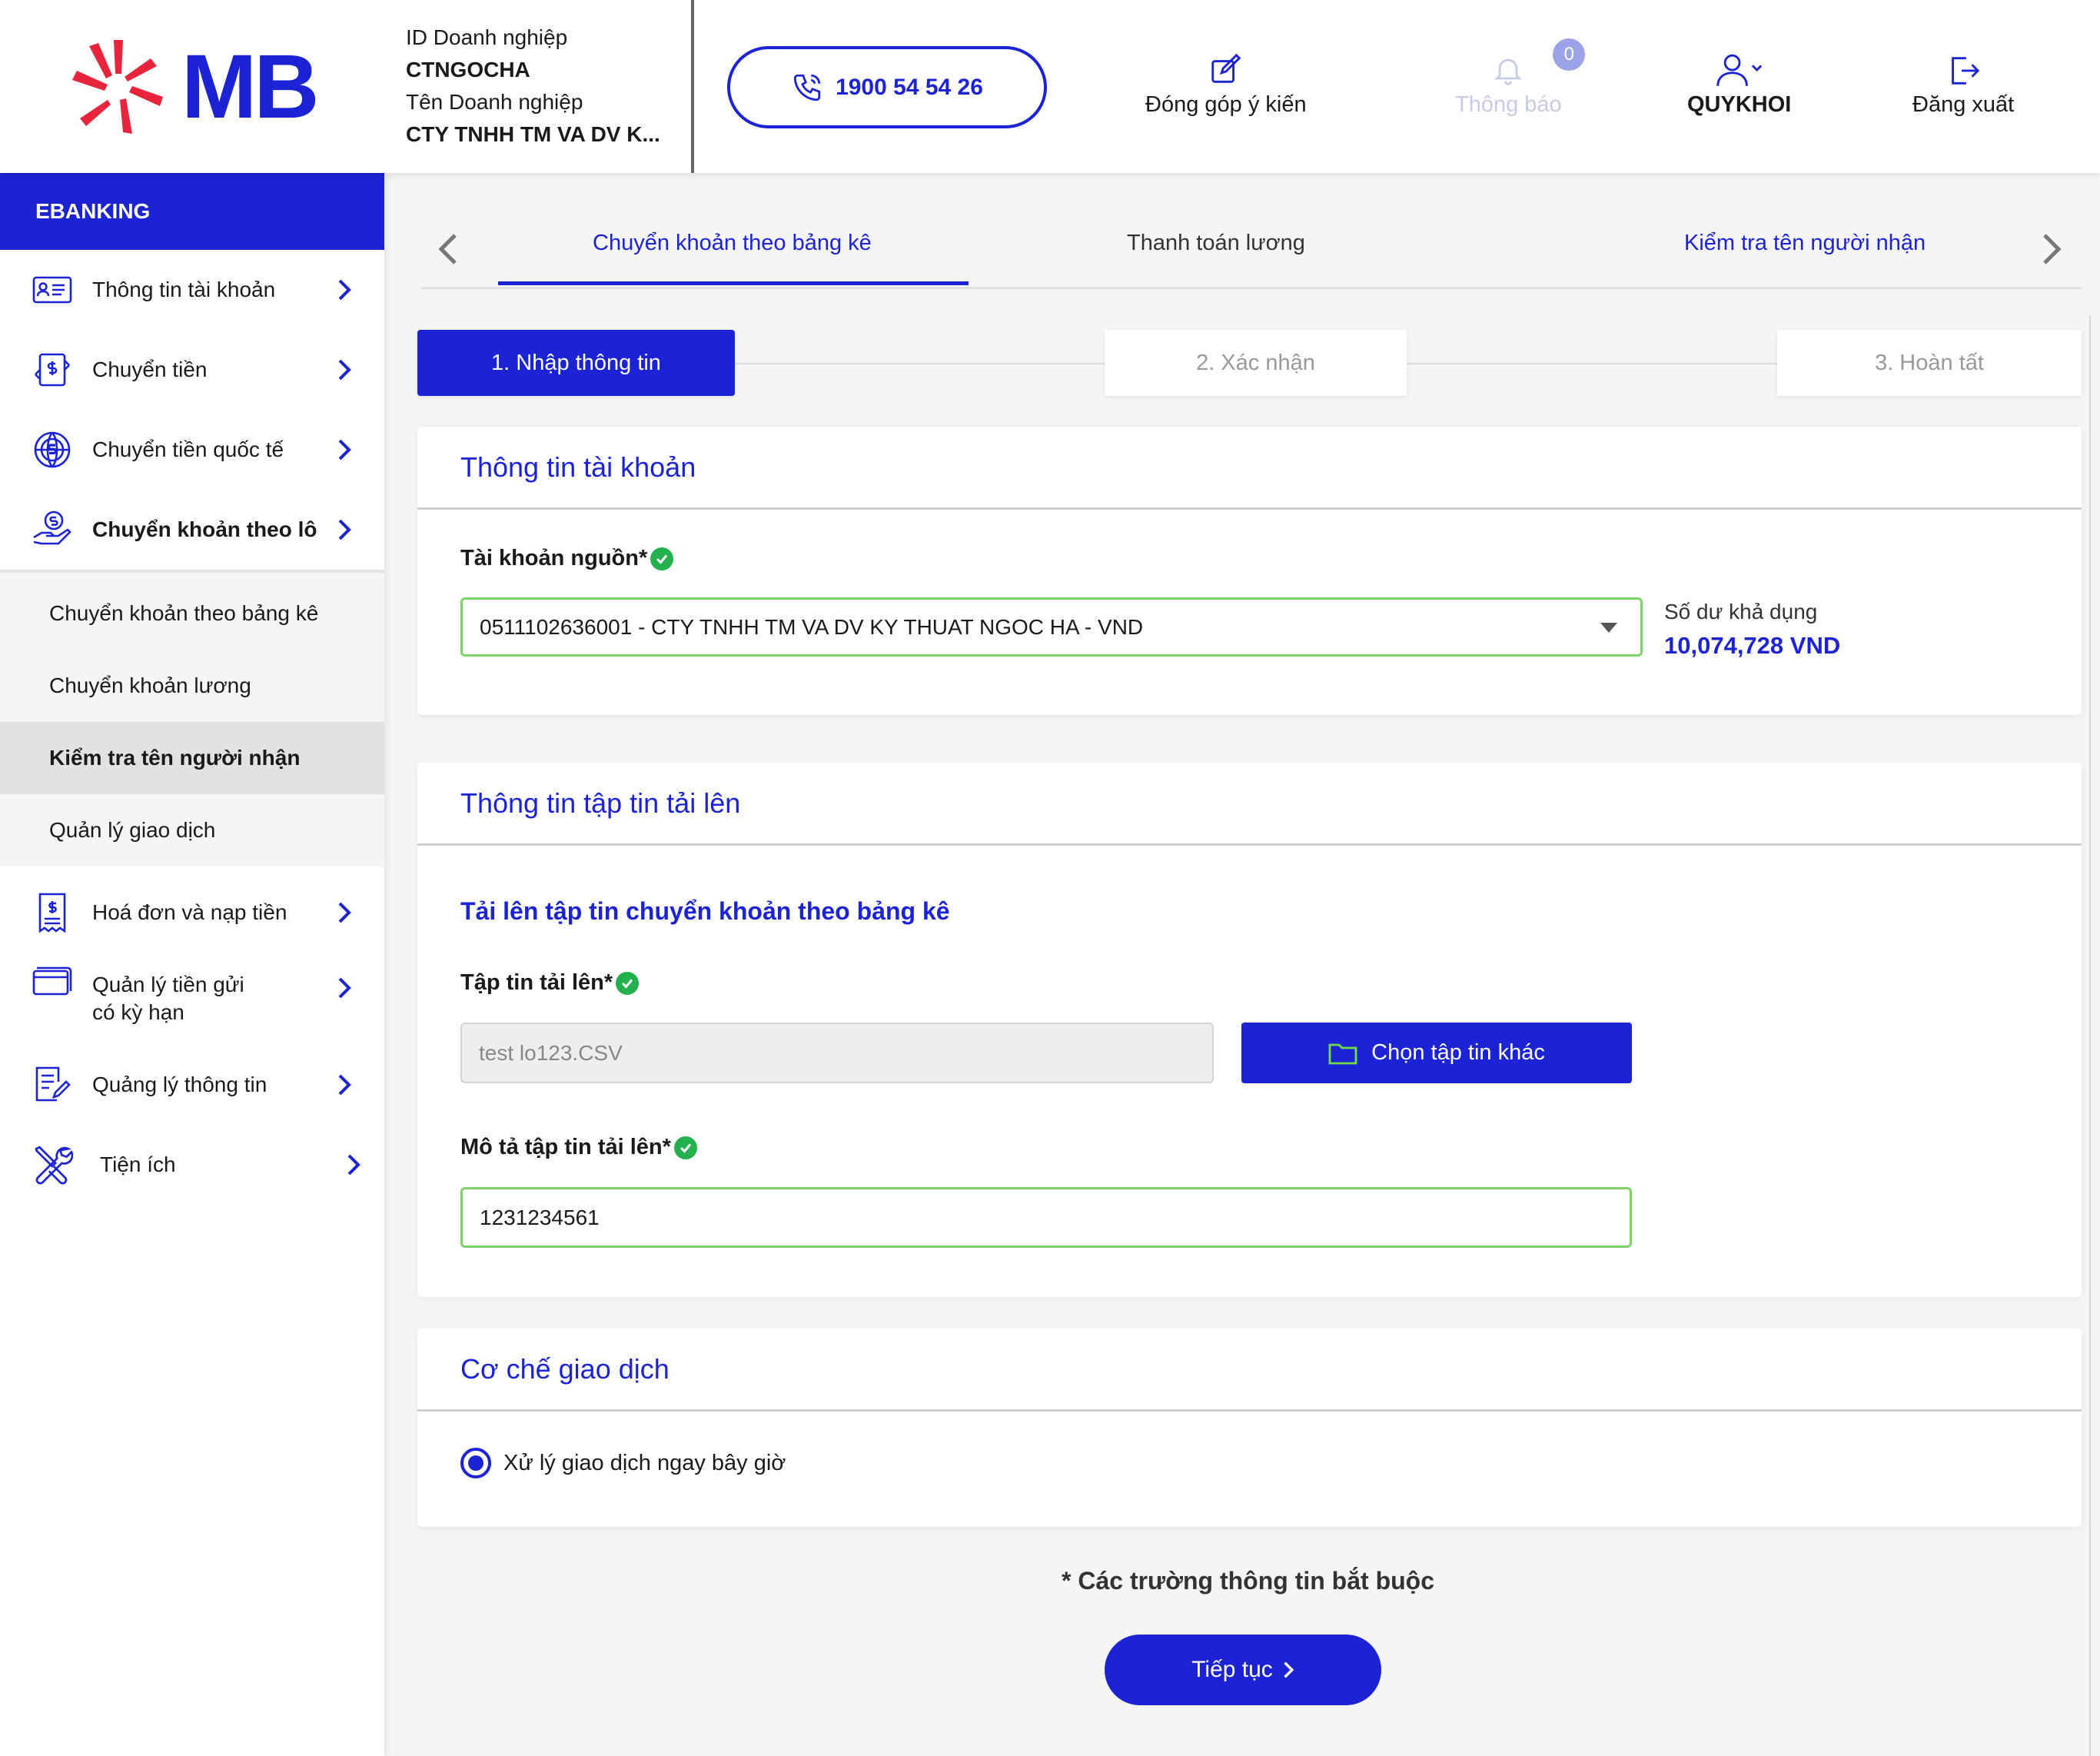 Image resolution: width=2100 pixels, height=1756 pixels. Describe the element at coordinates (1741, 612) in the screenshot. I see `available-balance-label: Số dư khả dụng` at that location.